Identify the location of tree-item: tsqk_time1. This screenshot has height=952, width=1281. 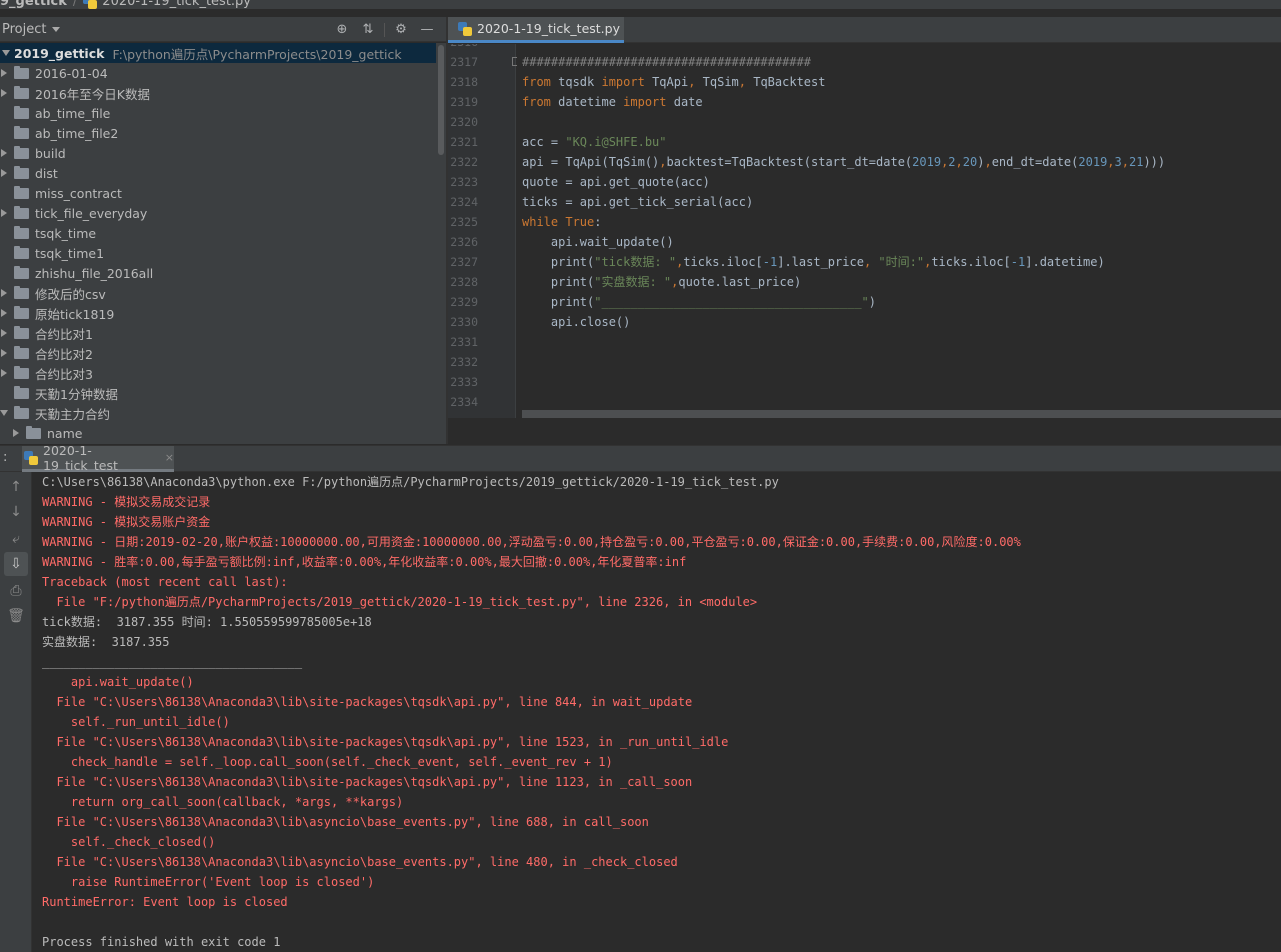
(218, 253).